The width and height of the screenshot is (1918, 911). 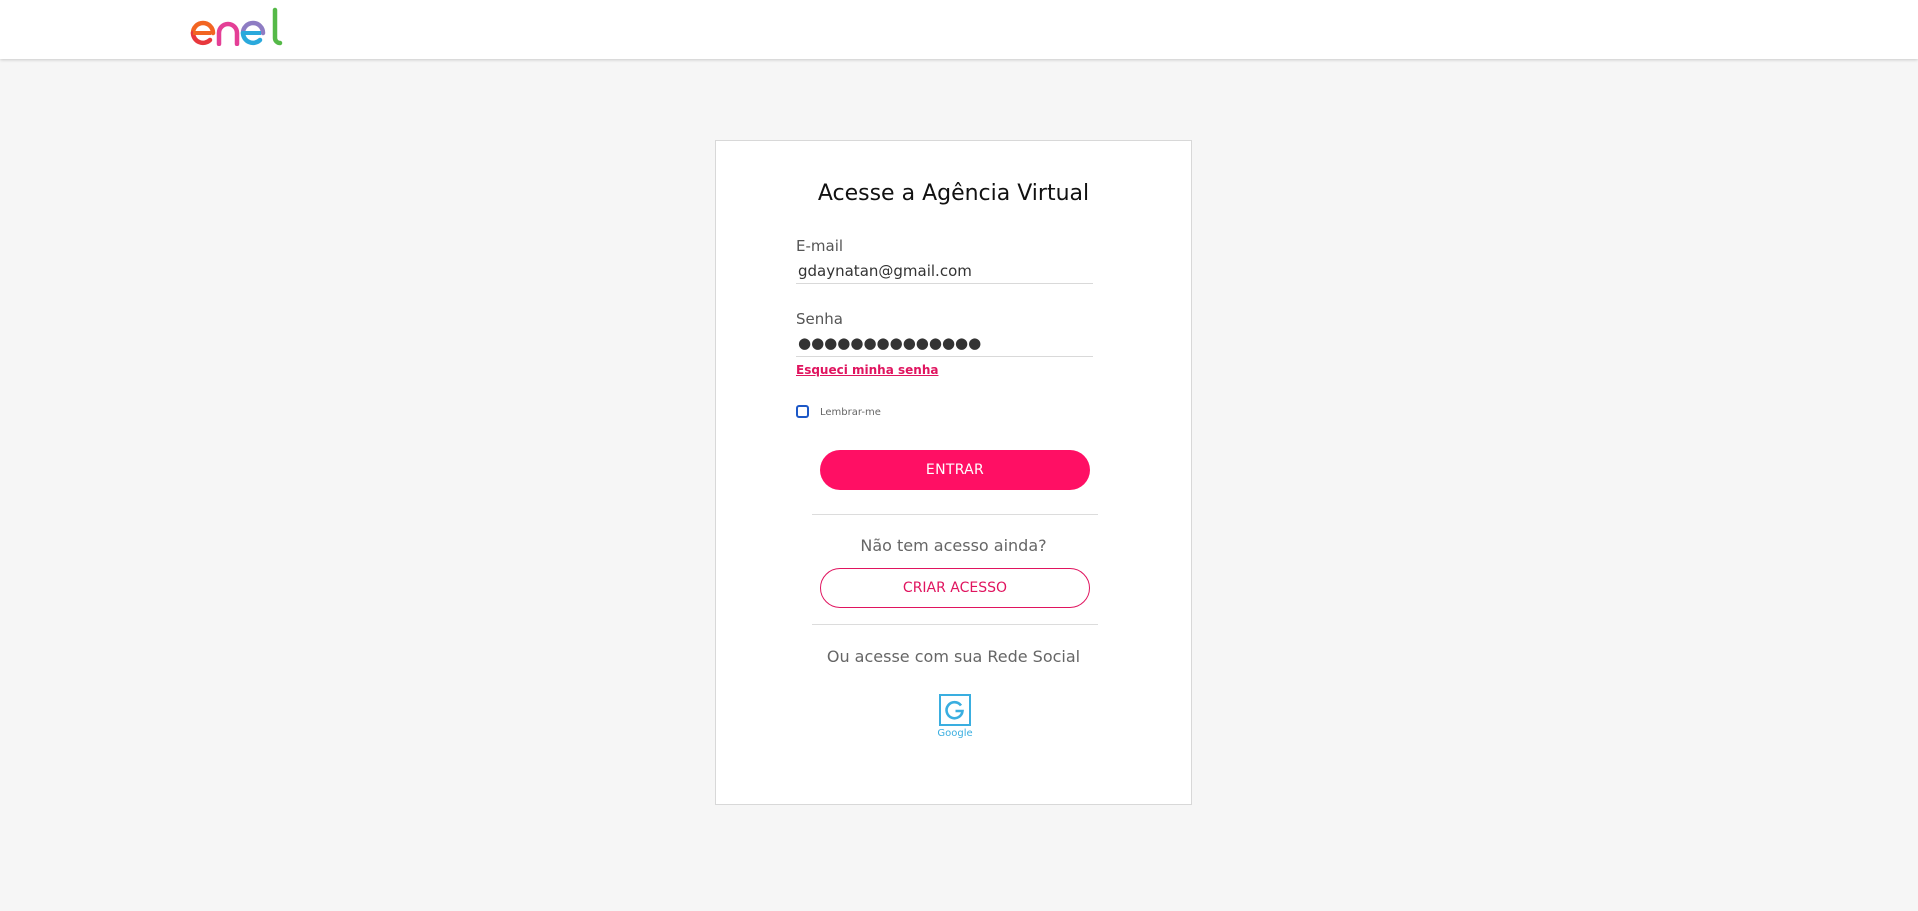 What do you see at coordinates (953, 545) in the screenshot?
I see `no-access-text: Não tem acesso ainda?` at bounding box center [953, 545].